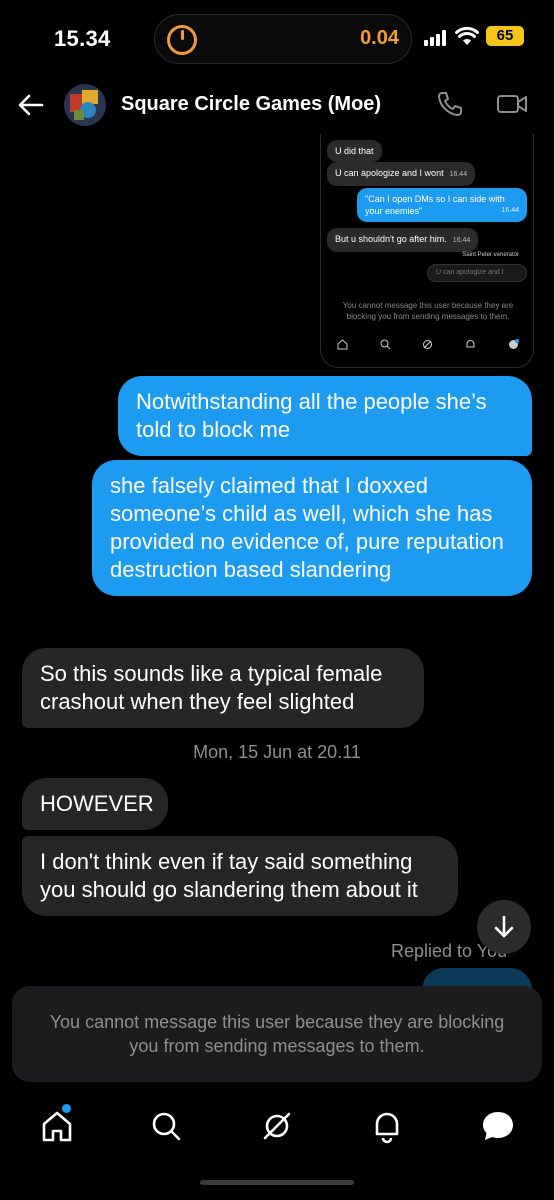 This screenshot has width=554, height=1200. What do you see at coordinates (182, 40) in the screenshot?
I see `timer-icon` at bounding box center [182, 40].